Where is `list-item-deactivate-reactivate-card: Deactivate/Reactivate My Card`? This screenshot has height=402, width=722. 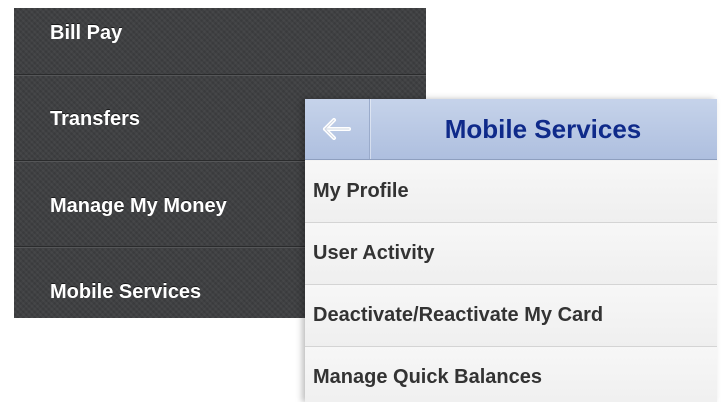 list-item-deactivate-reactivate-card: Deactivate/Reactivate My Card is located at coordinates (511, 316).